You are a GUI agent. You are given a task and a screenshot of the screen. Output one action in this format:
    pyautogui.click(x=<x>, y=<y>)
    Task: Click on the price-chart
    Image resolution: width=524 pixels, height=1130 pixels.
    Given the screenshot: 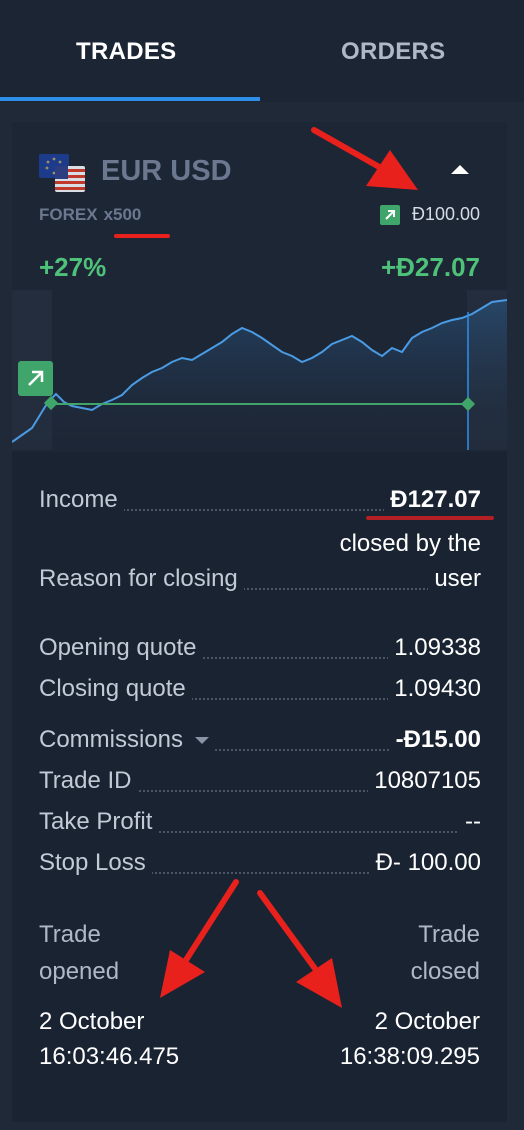 What is the action you would take?
    pyautogui.click(x=259, y=370)
    